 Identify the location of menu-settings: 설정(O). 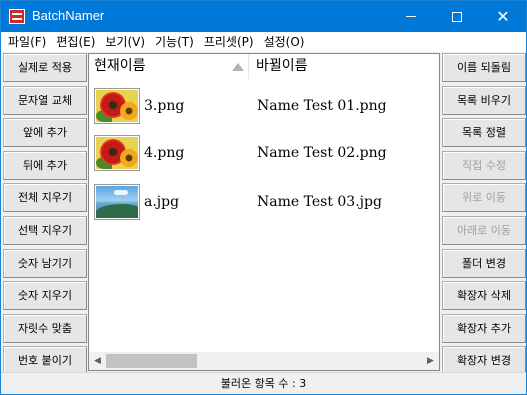
(284, 42).